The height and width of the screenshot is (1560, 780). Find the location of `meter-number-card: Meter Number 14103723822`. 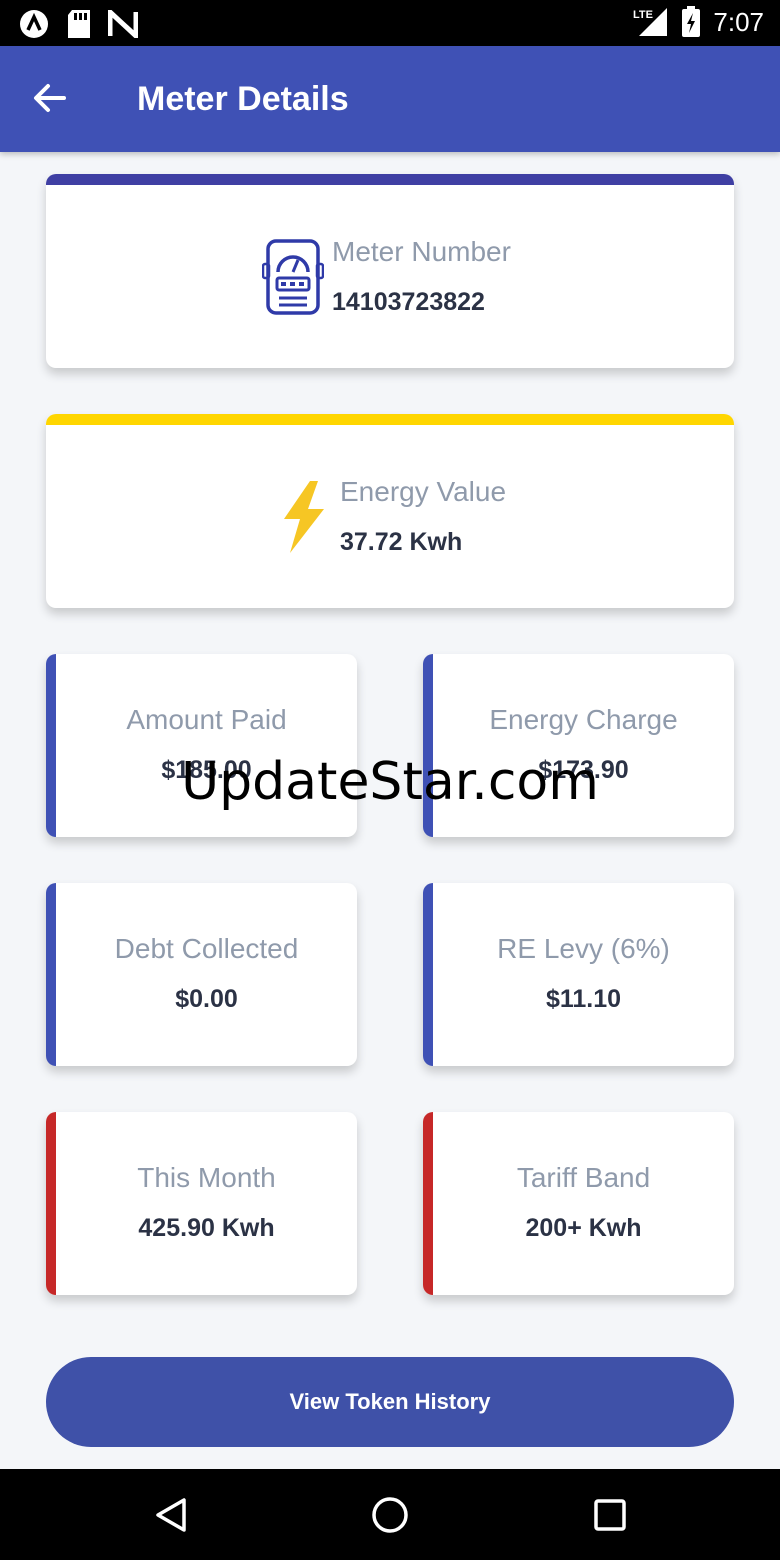

meter-number-card: Meter Number 14103723822 is located at coordinates (390, 271).